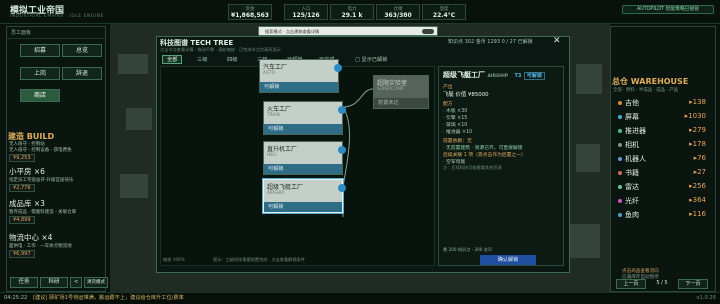 Image resolution: width=720 pixels, height=304 pixels. I want to click on warehouse-filter: 全部 · 原料 · 半成品 · 成品 · 产品, so click(645, 90).